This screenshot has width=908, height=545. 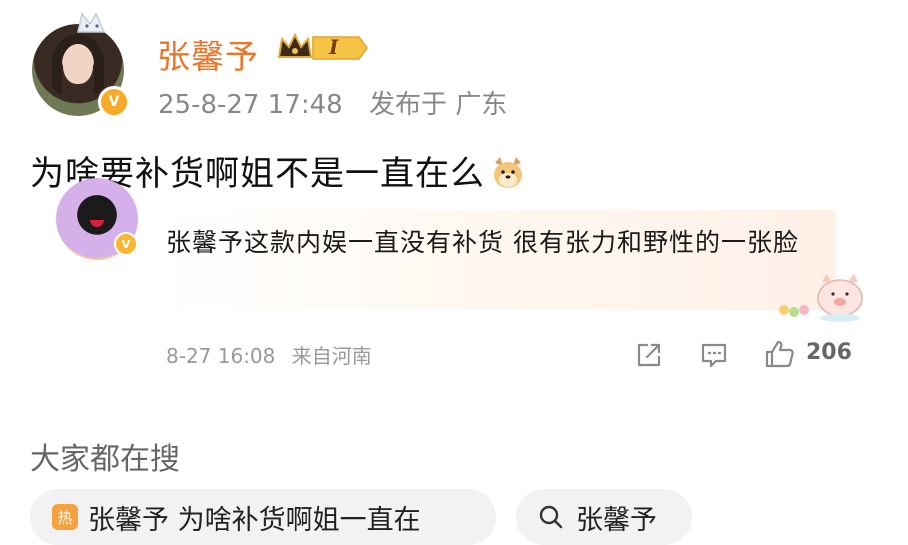 I want to click on member-level-label: I, so click(x=334, y=47).